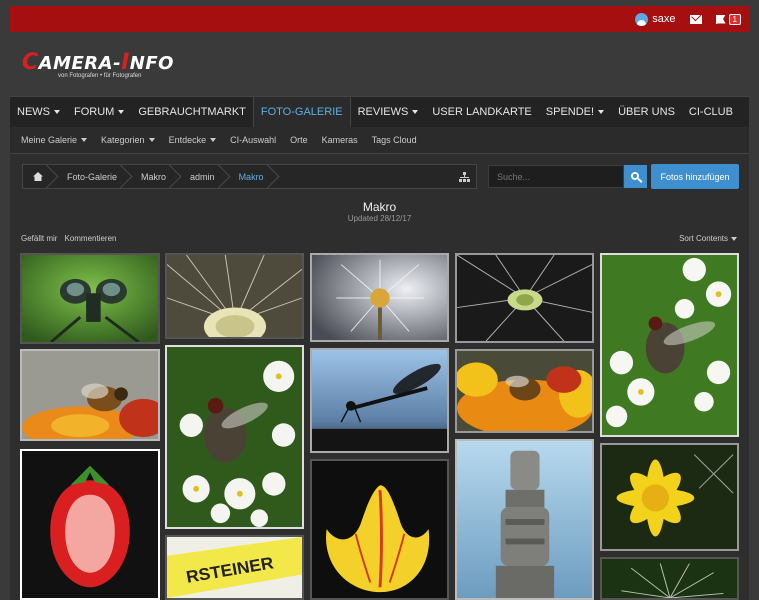  What do you see at coordinates (379, 207) in the screenshot?
I see `album-title: Makro` at bounding box center [379, 207].